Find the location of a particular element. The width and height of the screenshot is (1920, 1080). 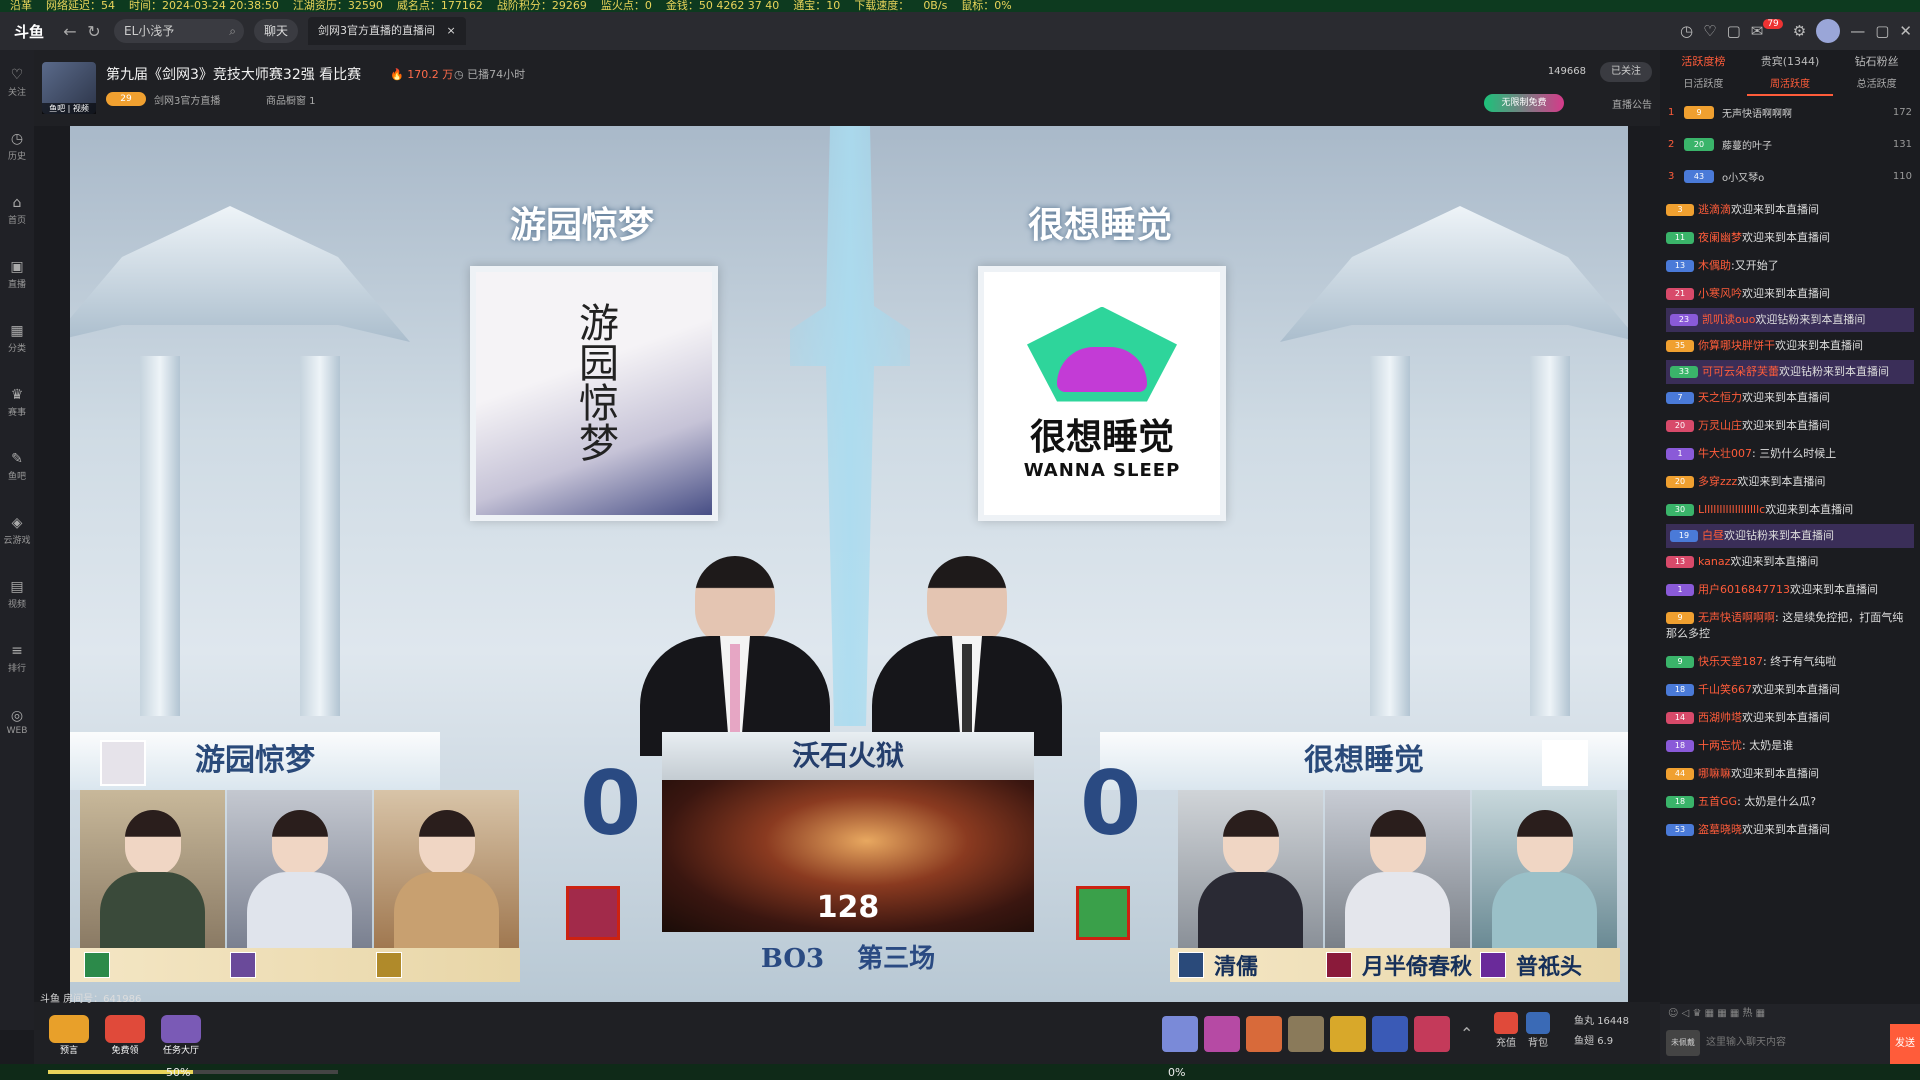

chat-username: 万灵山庄 is located at coordinates (1720, 425).